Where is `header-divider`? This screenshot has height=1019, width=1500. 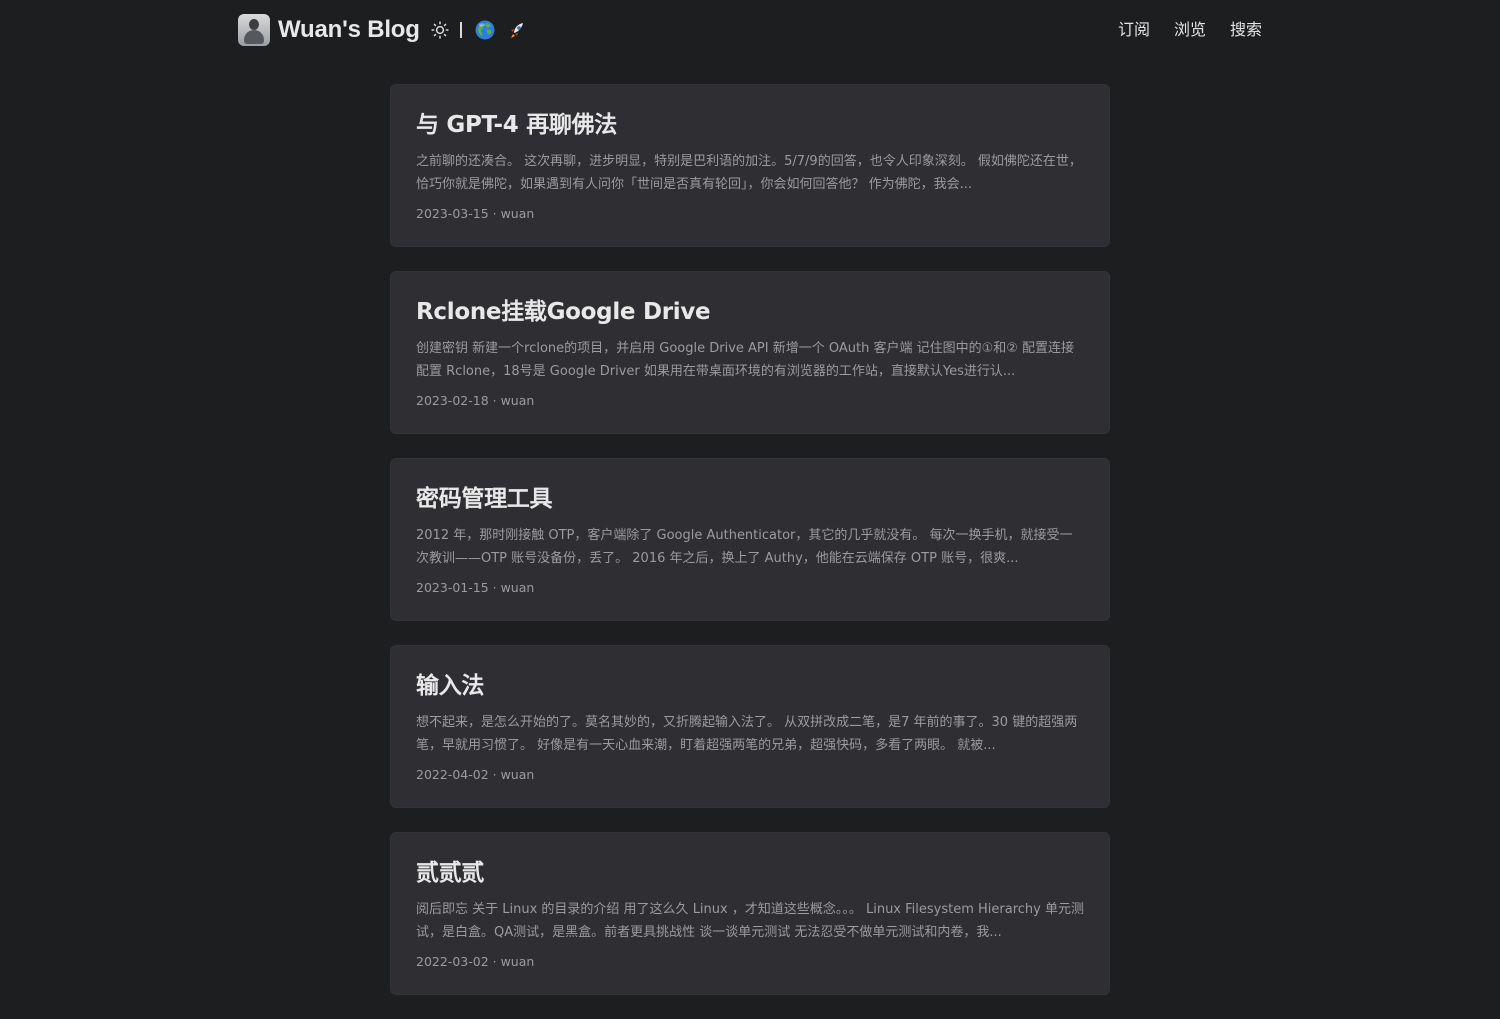
header-divider is located at coordinates (460, 30).